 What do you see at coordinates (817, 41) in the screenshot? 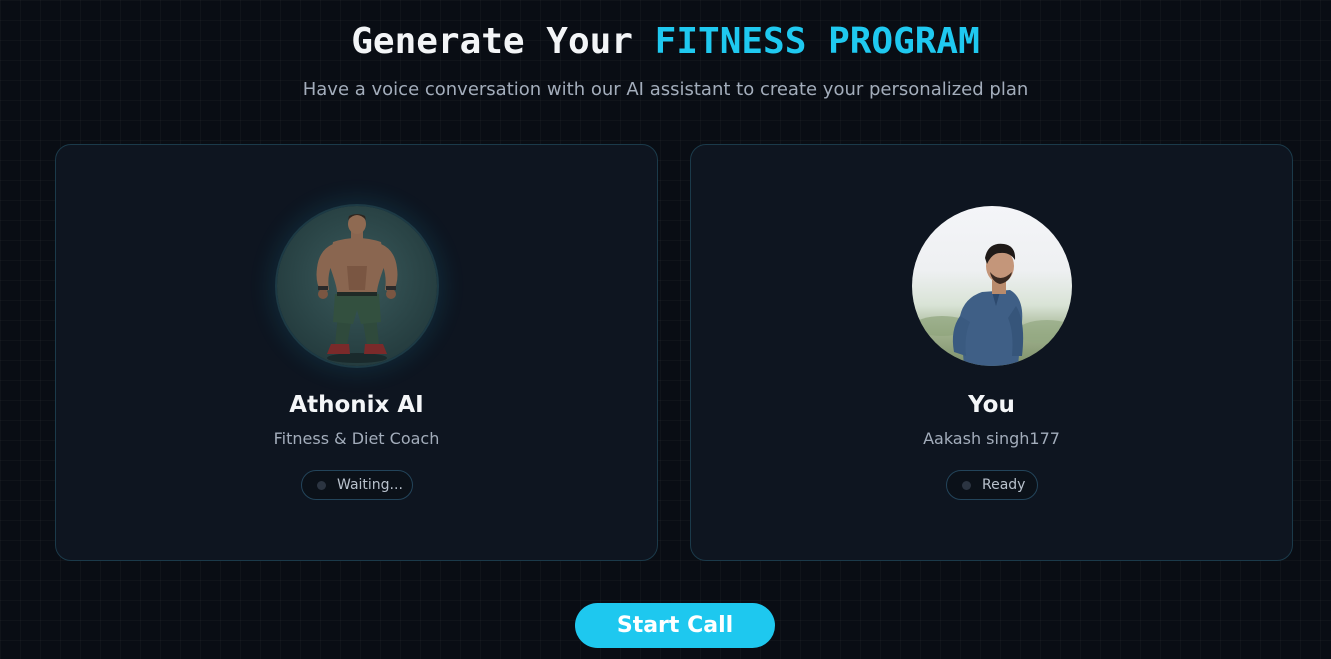
I see `page-title-accent: FITNESS PROGRAM` at bounding box center [817, 41].